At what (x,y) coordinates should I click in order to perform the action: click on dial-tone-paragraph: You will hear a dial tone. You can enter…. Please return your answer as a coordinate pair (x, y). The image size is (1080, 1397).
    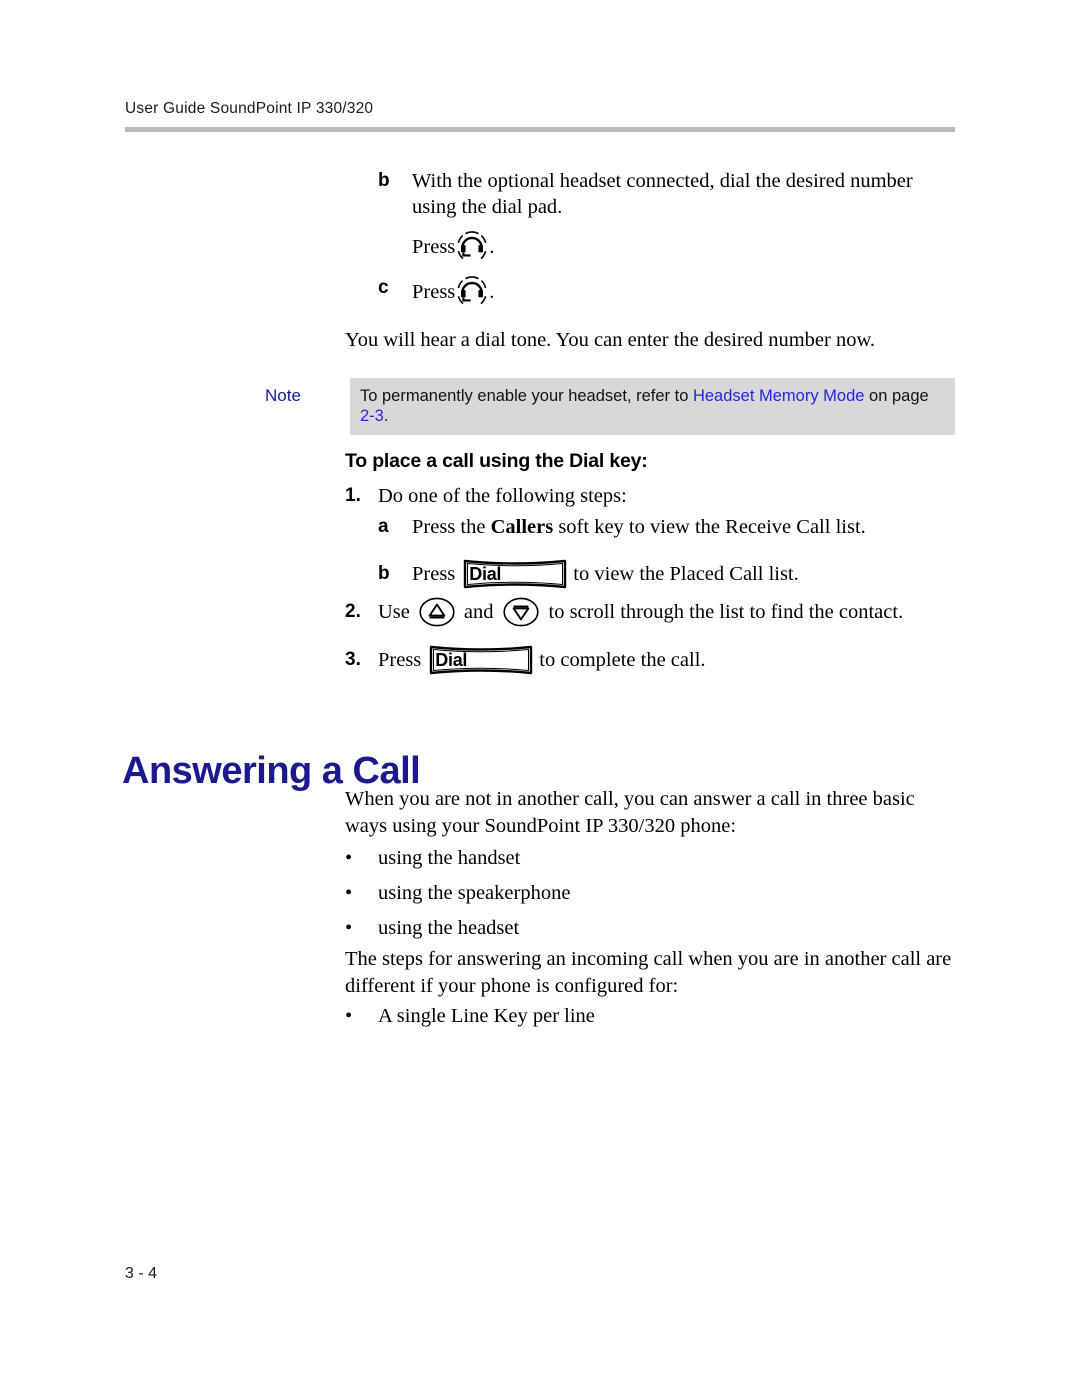
    Looking at the image, I should click on (610, 340).